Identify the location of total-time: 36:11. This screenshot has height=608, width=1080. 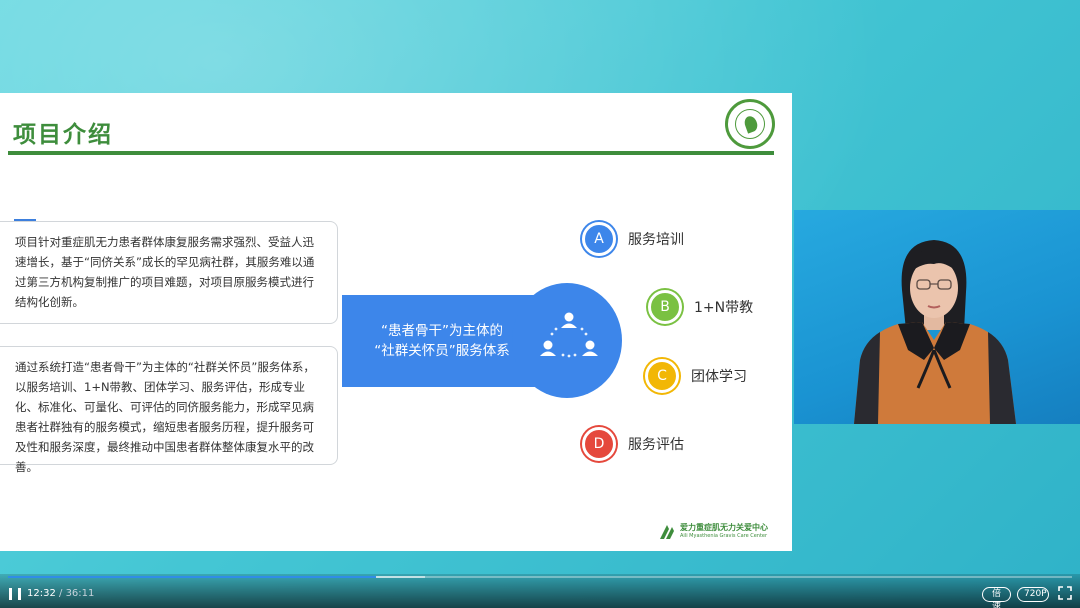
(80, 593).